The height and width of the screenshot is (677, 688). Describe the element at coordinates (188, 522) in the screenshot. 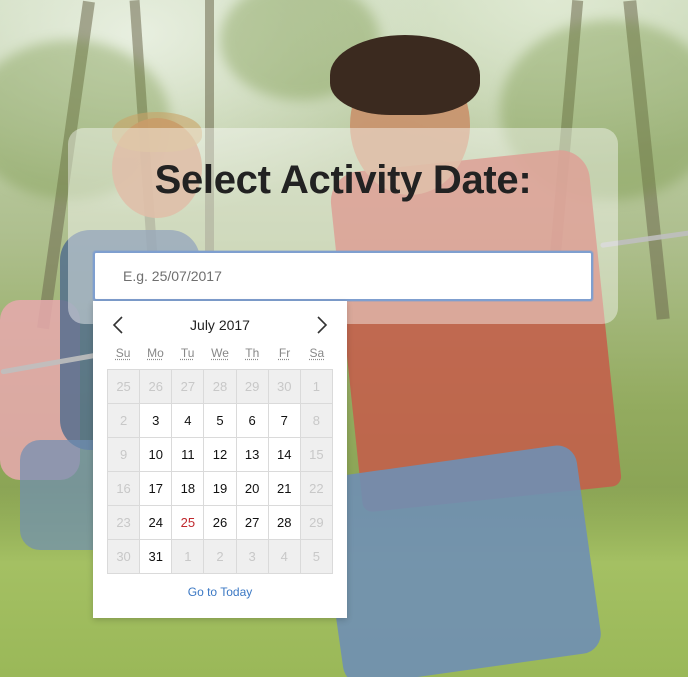

I see `calendar-day-today: 25` at that location.